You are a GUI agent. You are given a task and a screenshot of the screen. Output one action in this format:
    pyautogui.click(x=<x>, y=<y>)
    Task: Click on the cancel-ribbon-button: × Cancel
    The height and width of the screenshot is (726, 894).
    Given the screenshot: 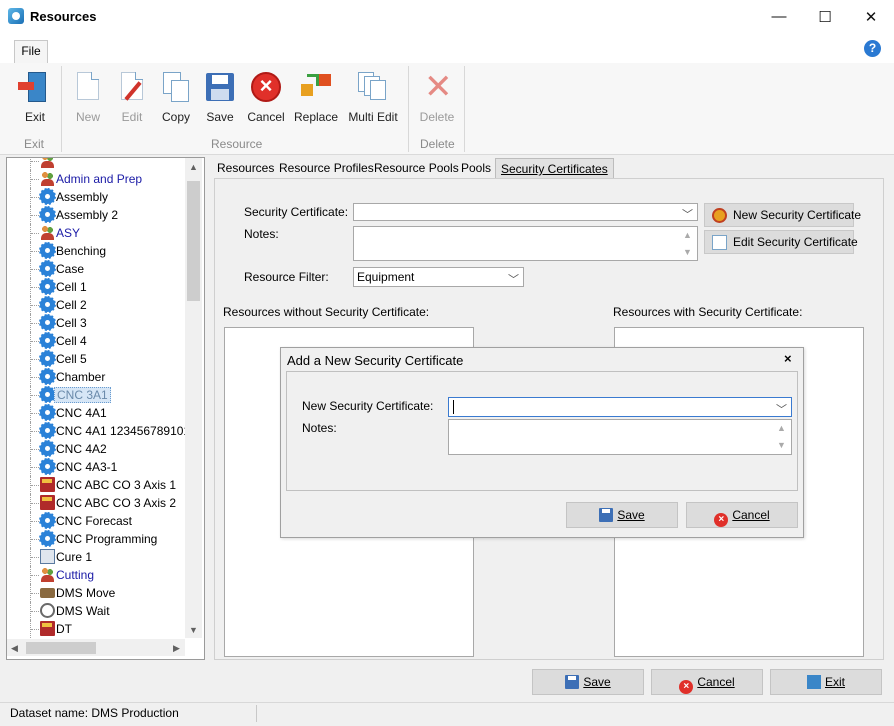 What is the action you would take?
    pyautogui.click(x=266, y=96)
    